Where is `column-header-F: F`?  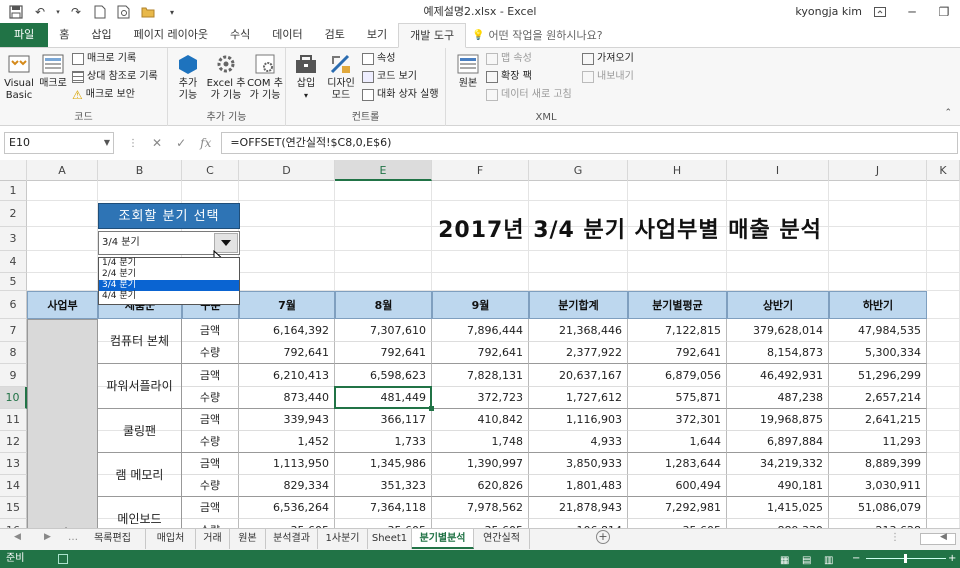 column-header-F: F is located at coordinates (480, 170).